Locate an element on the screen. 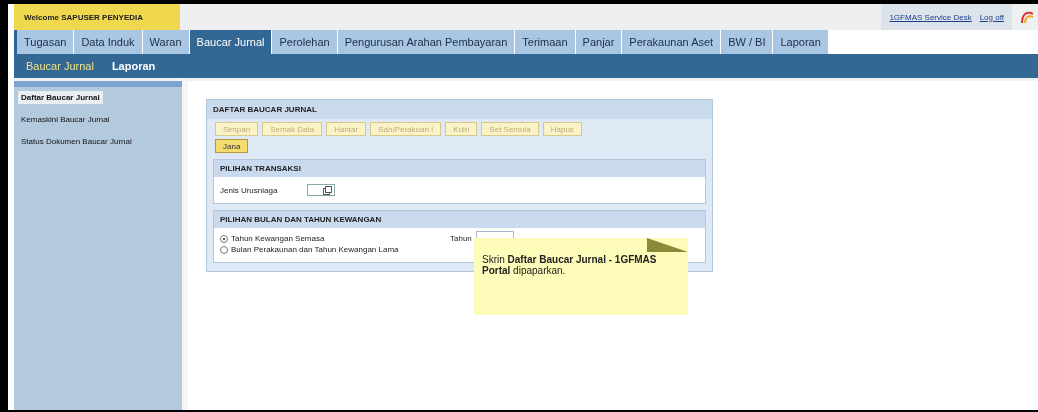  sub-tab: Laporan is located at coordinates (133, 66).